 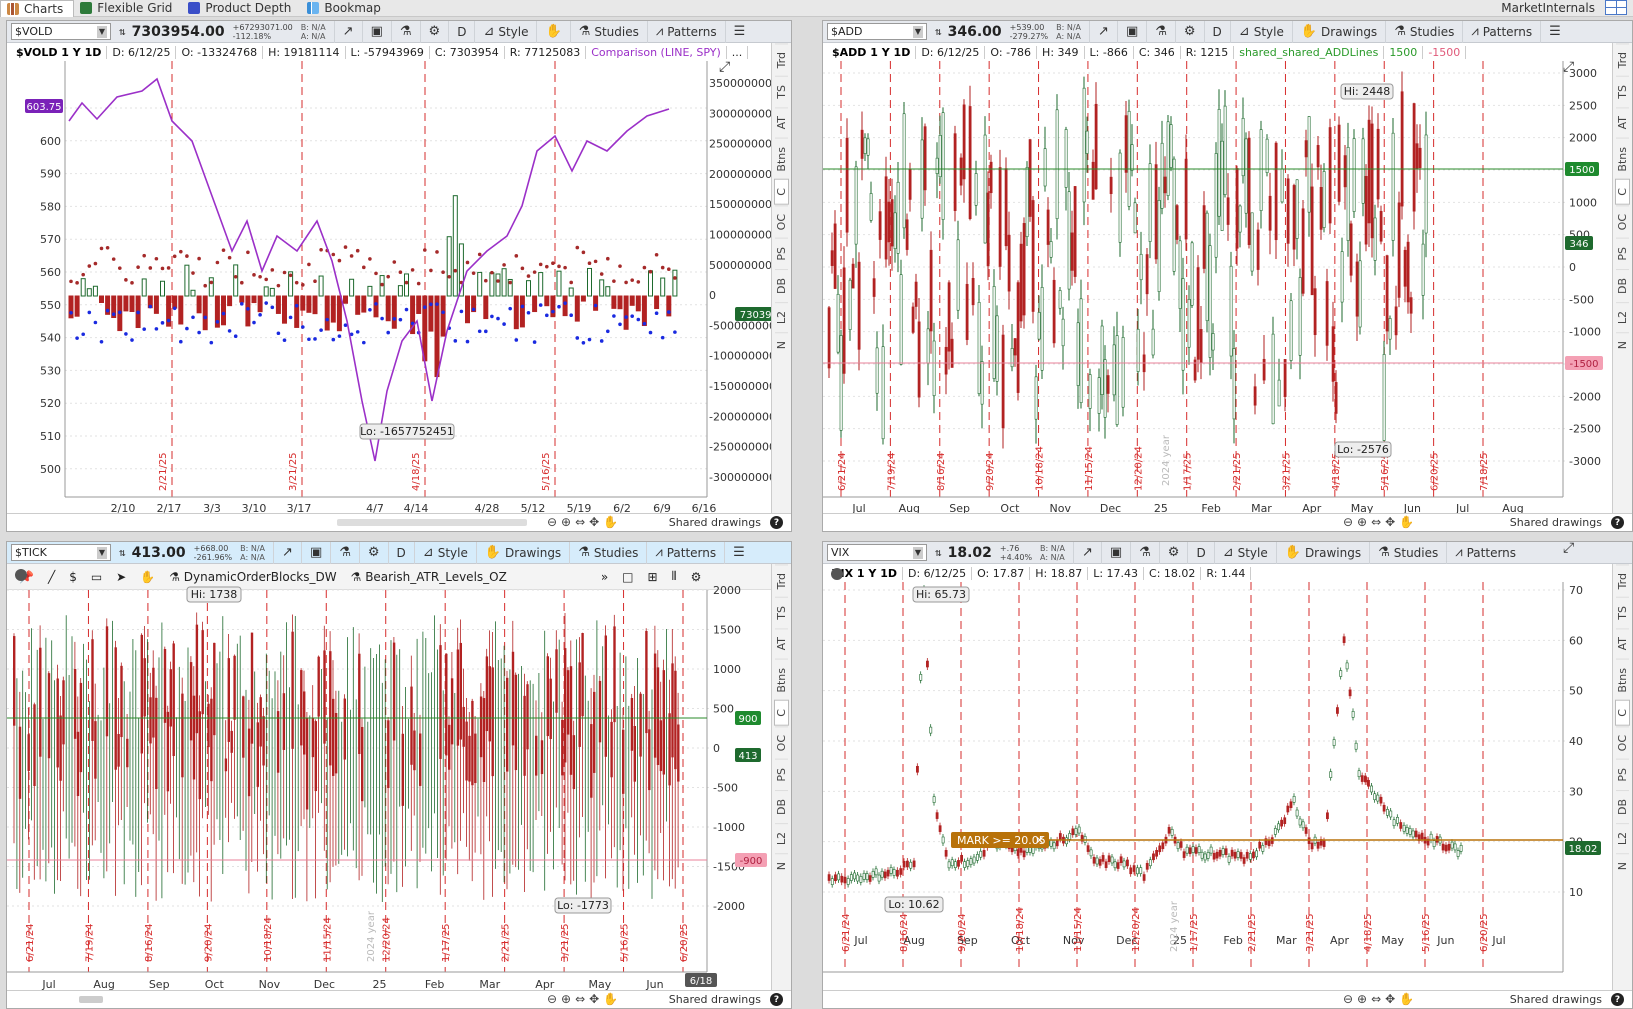 I want to click on tab-flexible-grid: Flexible Grid, so click(x=128, y=8).